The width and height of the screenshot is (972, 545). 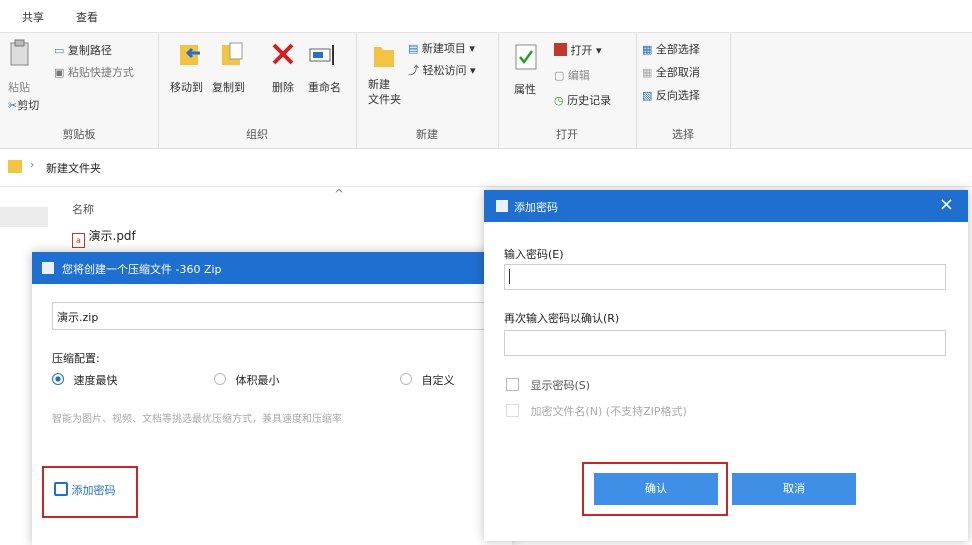 I want to click on folder-icon, so click(x=15, y=166).